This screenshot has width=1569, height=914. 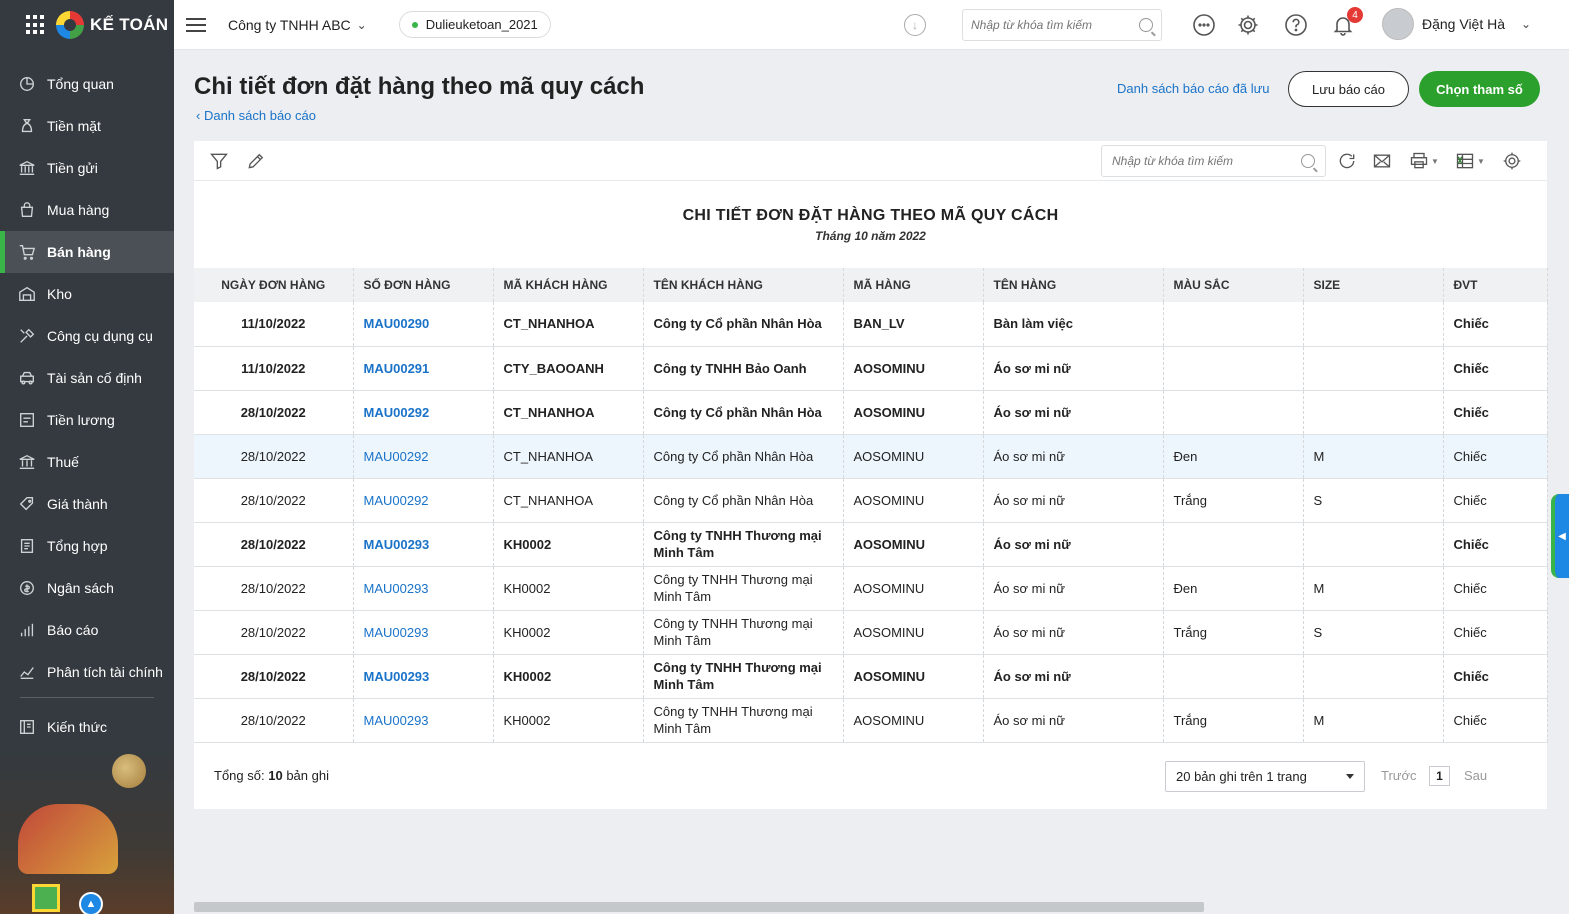 What do you see at coordinates (913, 368) in the screenshot?
I see `table-cell: AOSOMINU` at bounding box center [913, 368].